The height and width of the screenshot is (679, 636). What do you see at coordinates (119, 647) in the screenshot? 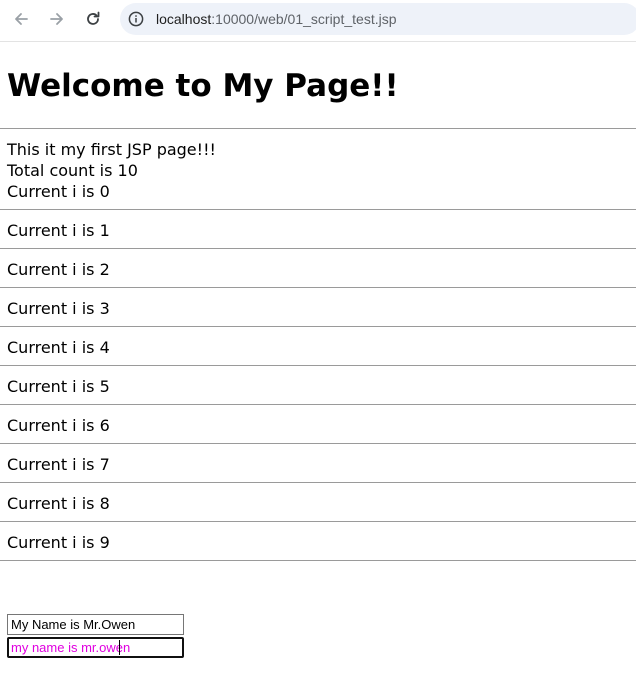
I see `text-caret` at bounding box center [119, 647].